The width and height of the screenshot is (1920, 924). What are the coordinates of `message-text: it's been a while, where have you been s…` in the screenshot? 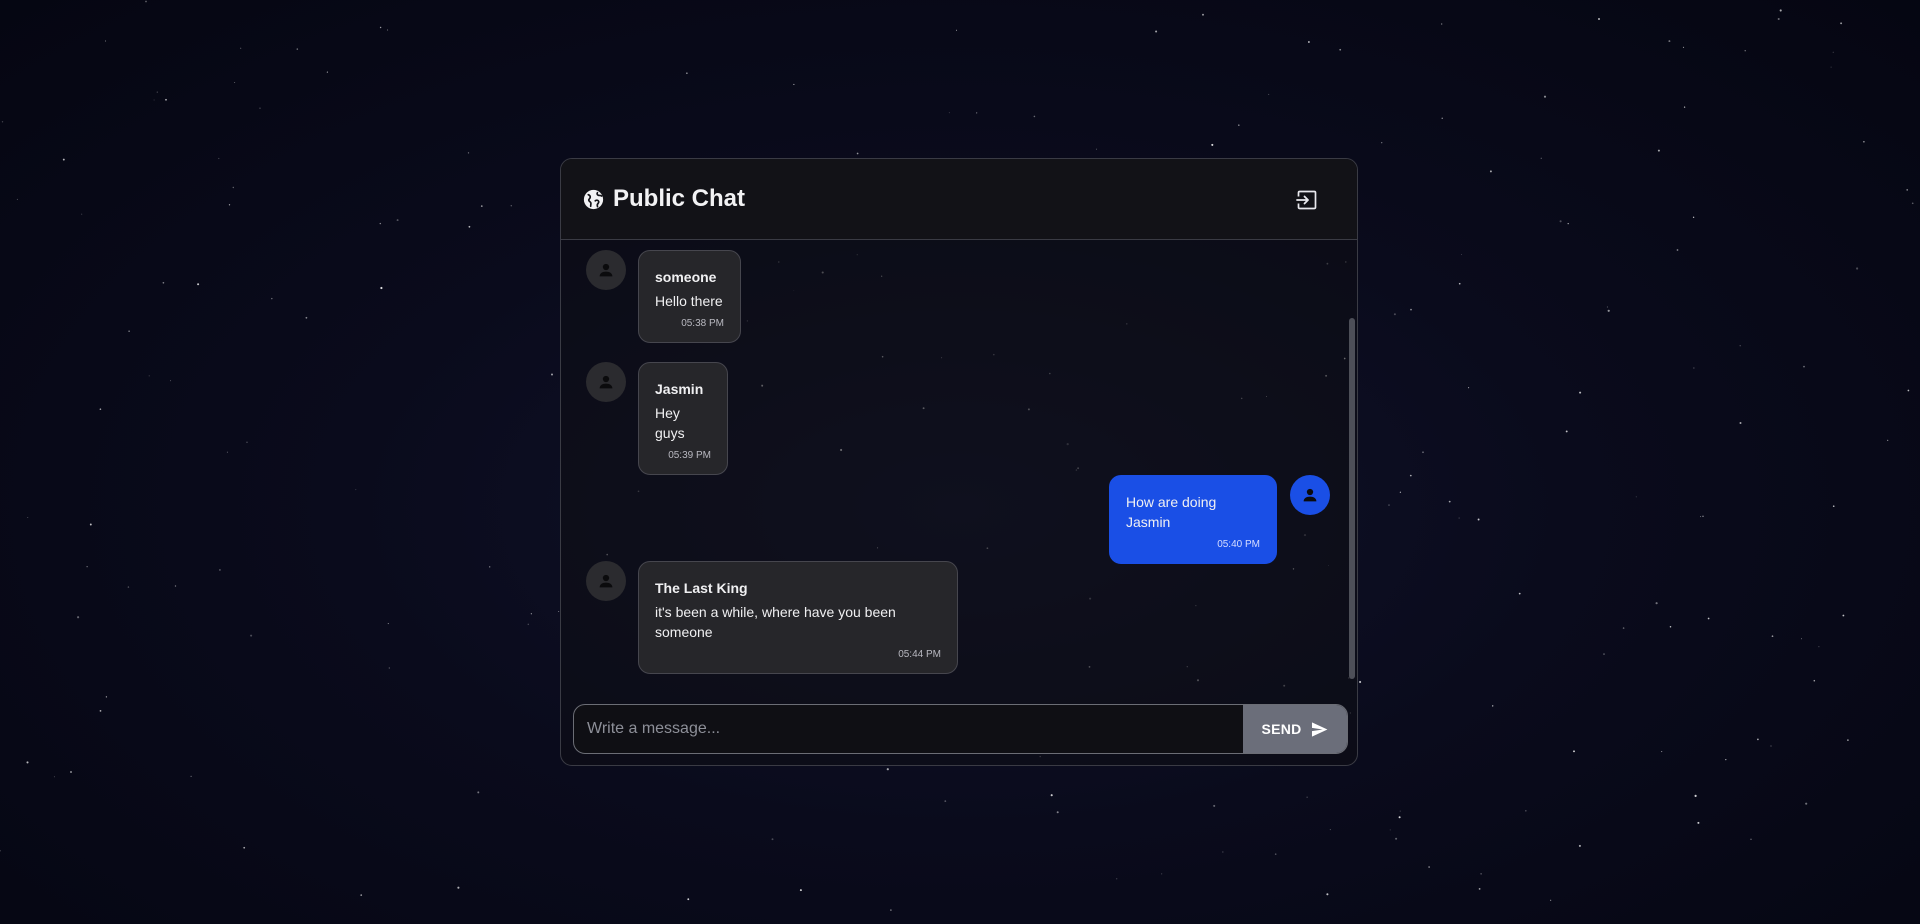 It's located at (775, 622).